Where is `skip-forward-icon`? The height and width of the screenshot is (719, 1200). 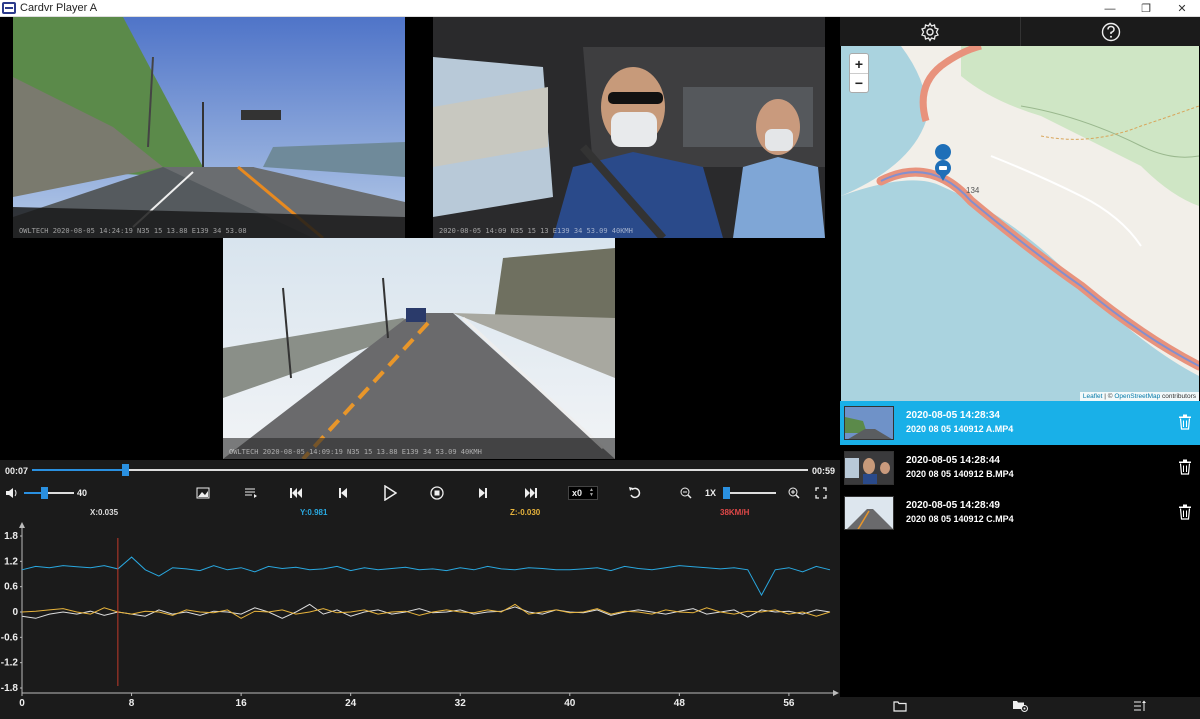
skip-forward-icon is located at coordinates (531, 493).